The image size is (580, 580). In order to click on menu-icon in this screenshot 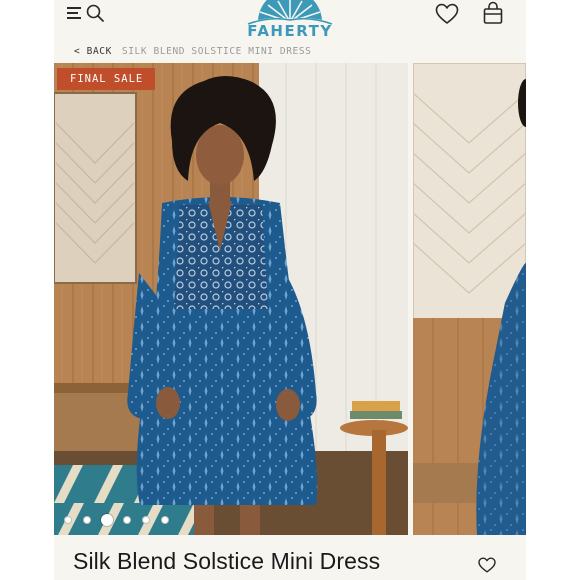, I will do `click(76, 13)`.